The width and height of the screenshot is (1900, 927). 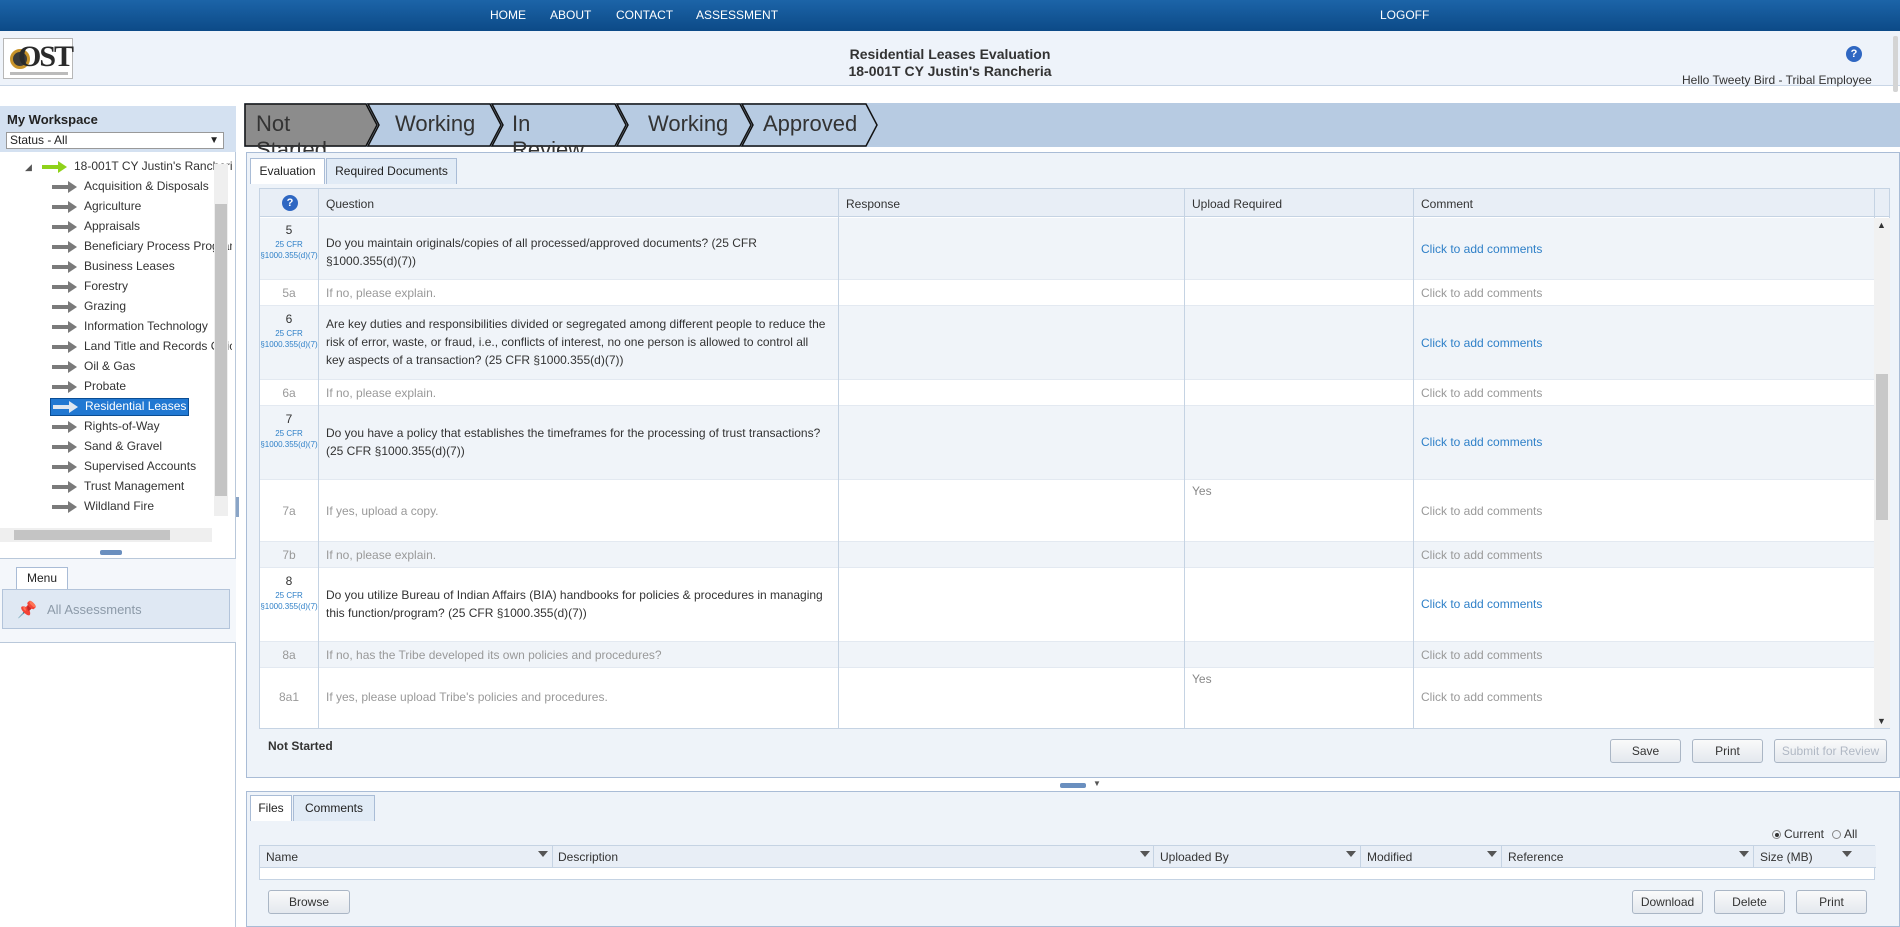 I want to click on status-filter-select: Status - All ▼, so click(x=115, y=140).